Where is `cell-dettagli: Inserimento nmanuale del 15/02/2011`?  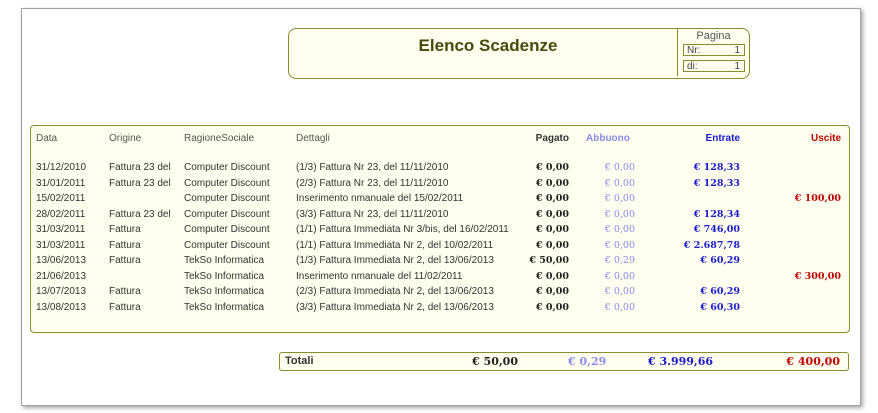 cell-dettagli: Inserimento nmanuale del 15/02/2011 is located at coordinates (380, 198).